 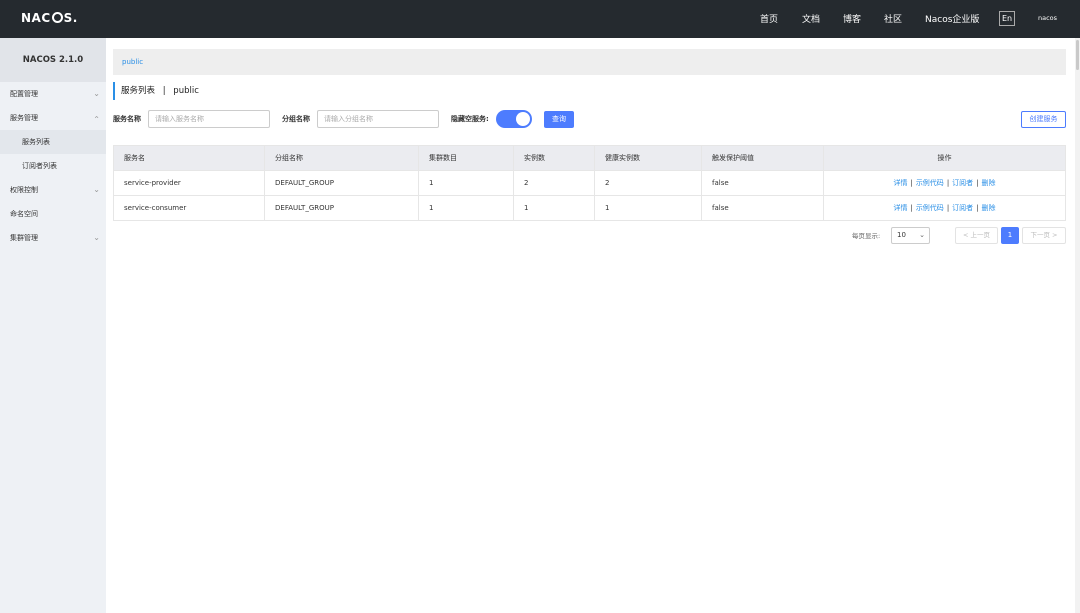 I want to click on sidebar-item-label: 配置管理, so click(x=24, y=94).